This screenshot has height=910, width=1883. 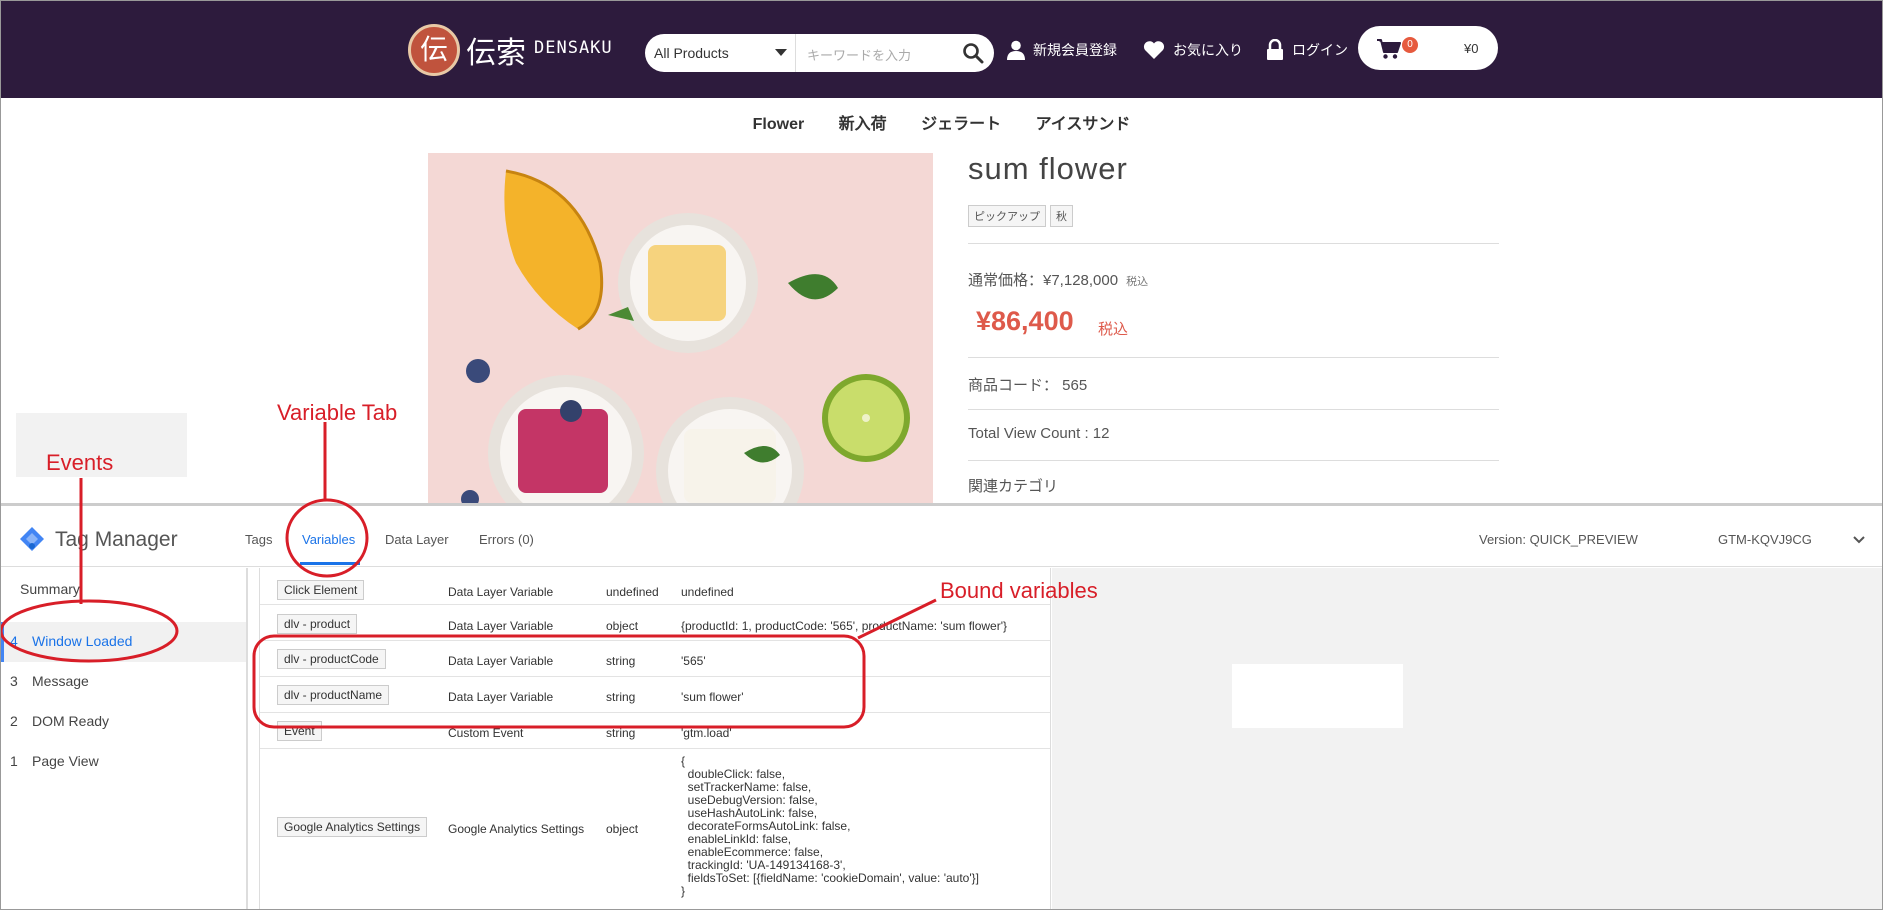 What do you see at coordinates (1075, 50) in the screenshot?
I see `register-label: 新規会員登録` at bounding box center [1075, 50].